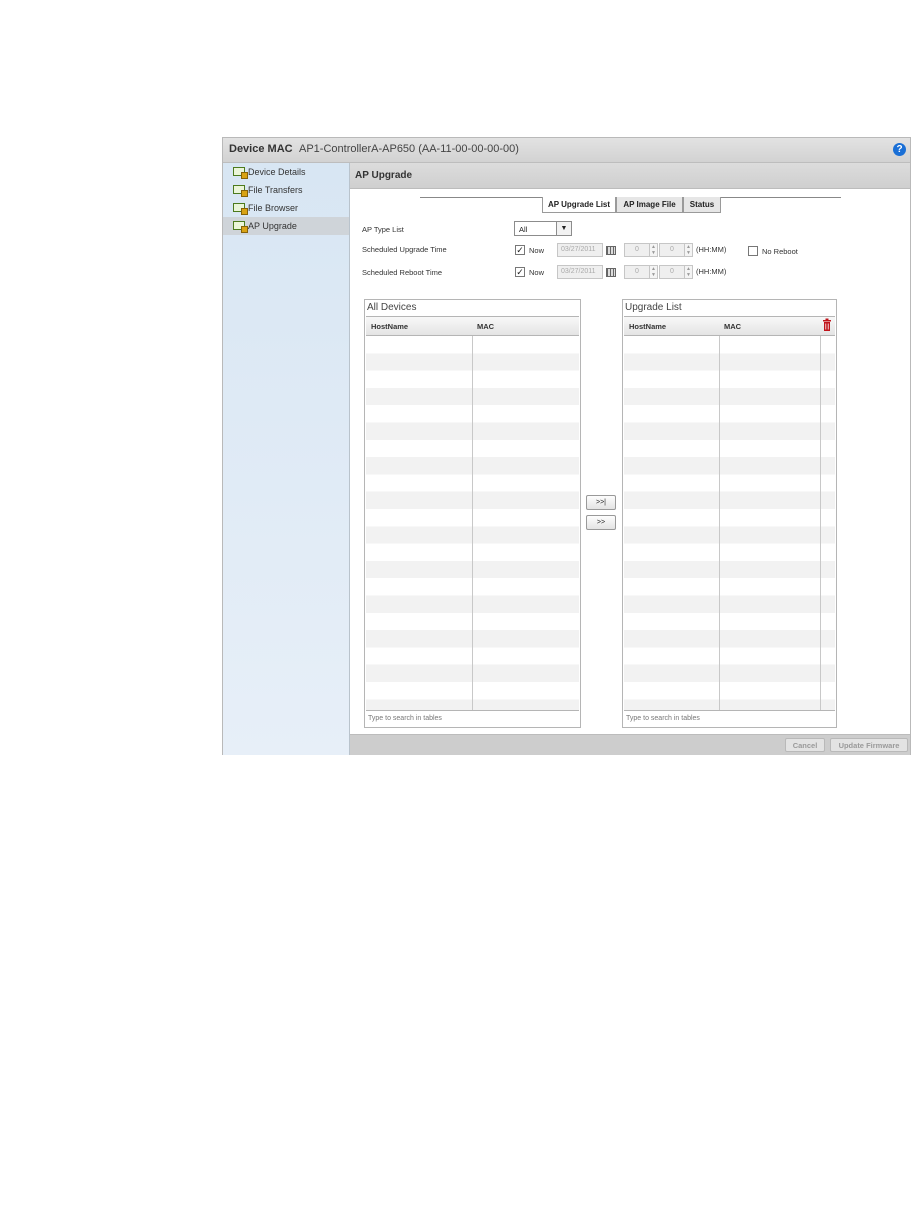 Image resolution: width=912 pixels, height=1220 pixels. I want to click on tab-ap-upgrade-list: AP Upgrade List, so click(579, 205).